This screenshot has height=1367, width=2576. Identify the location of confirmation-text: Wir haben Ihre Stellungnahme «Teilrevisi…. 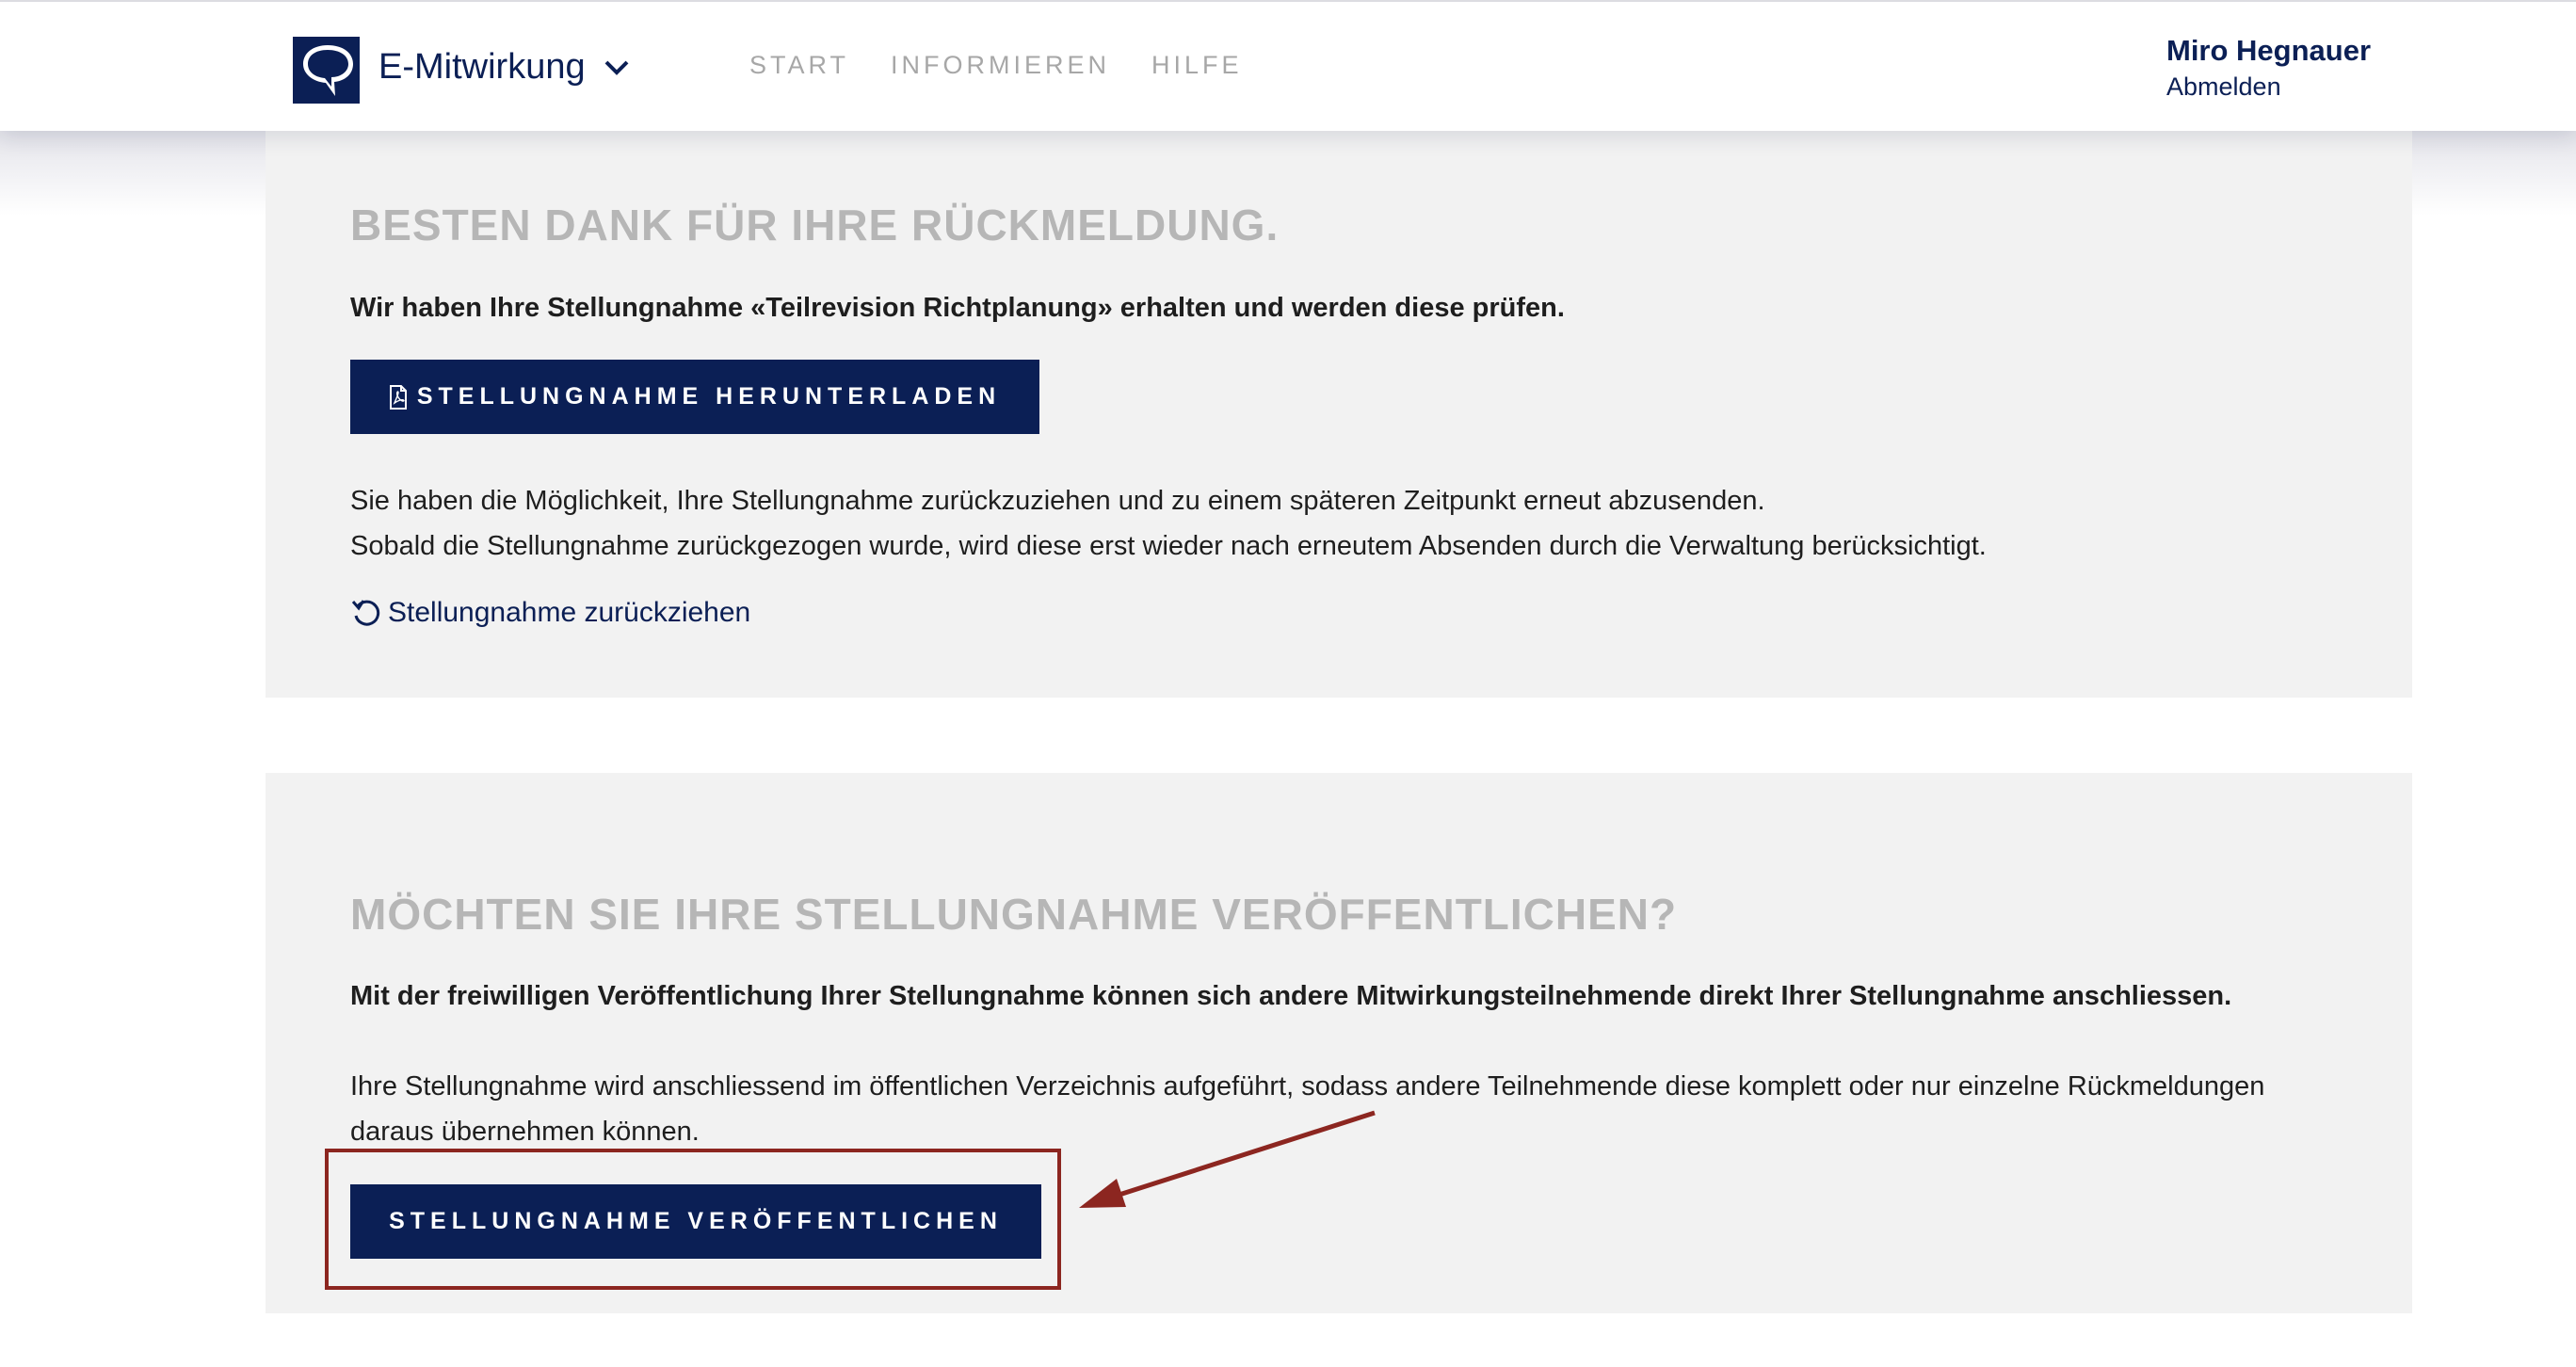
(957, 308).